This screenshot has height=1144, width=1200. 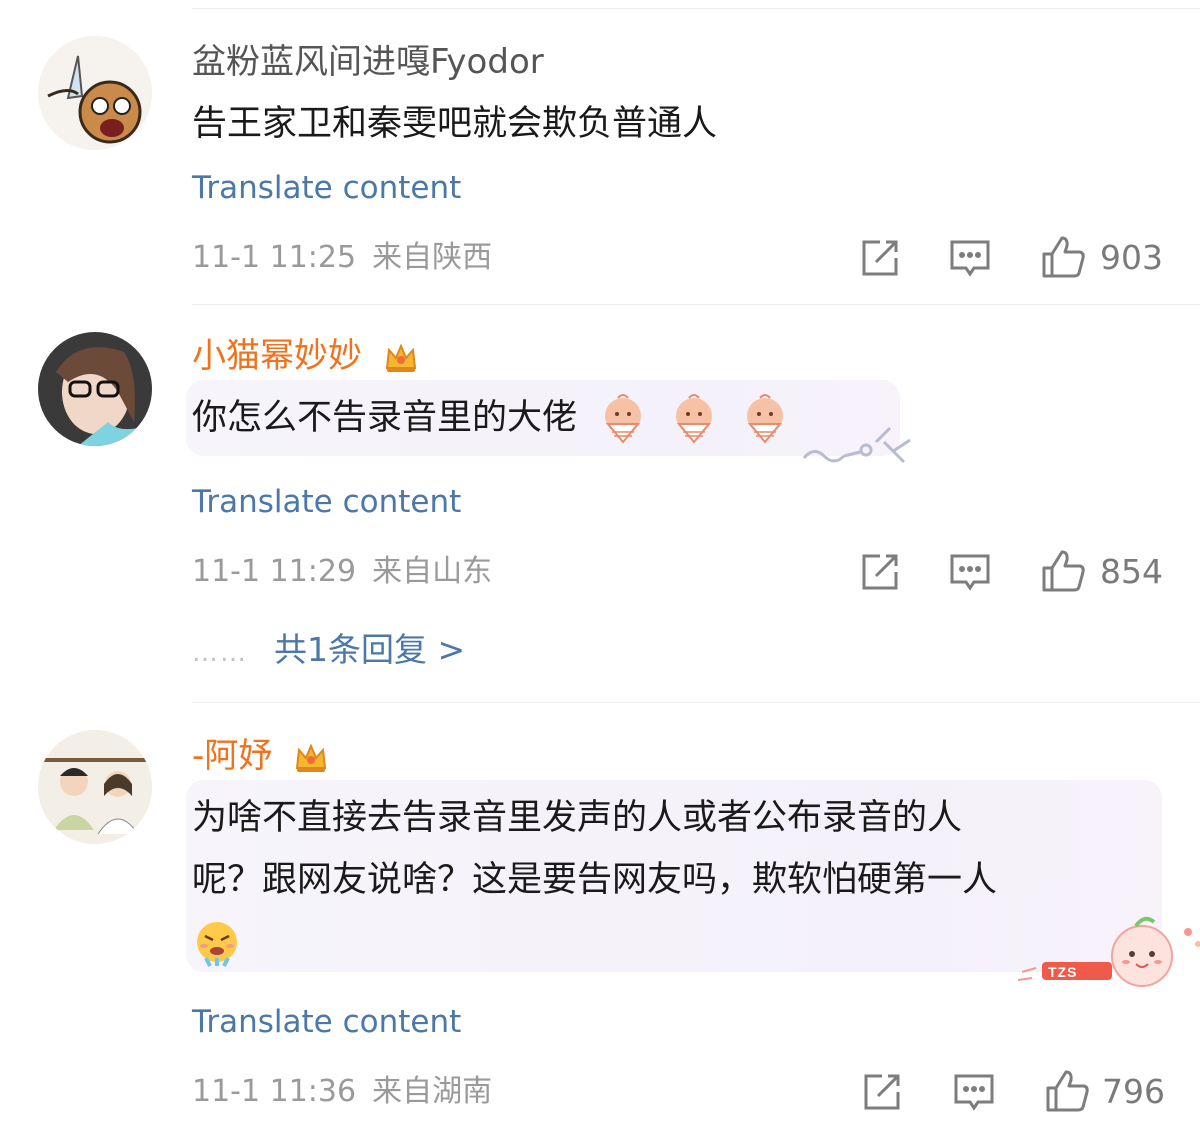 I want to click on replies-label: 共1条回复 >, so click(x=370, y=649).